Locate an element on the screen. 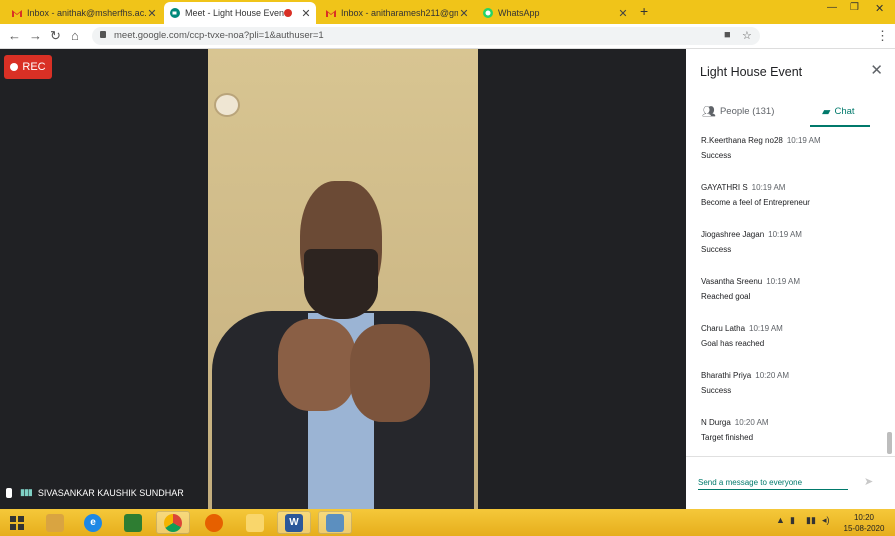 The image size is (895, 536). new-tab-button: + is located at coordinates (644, 11).